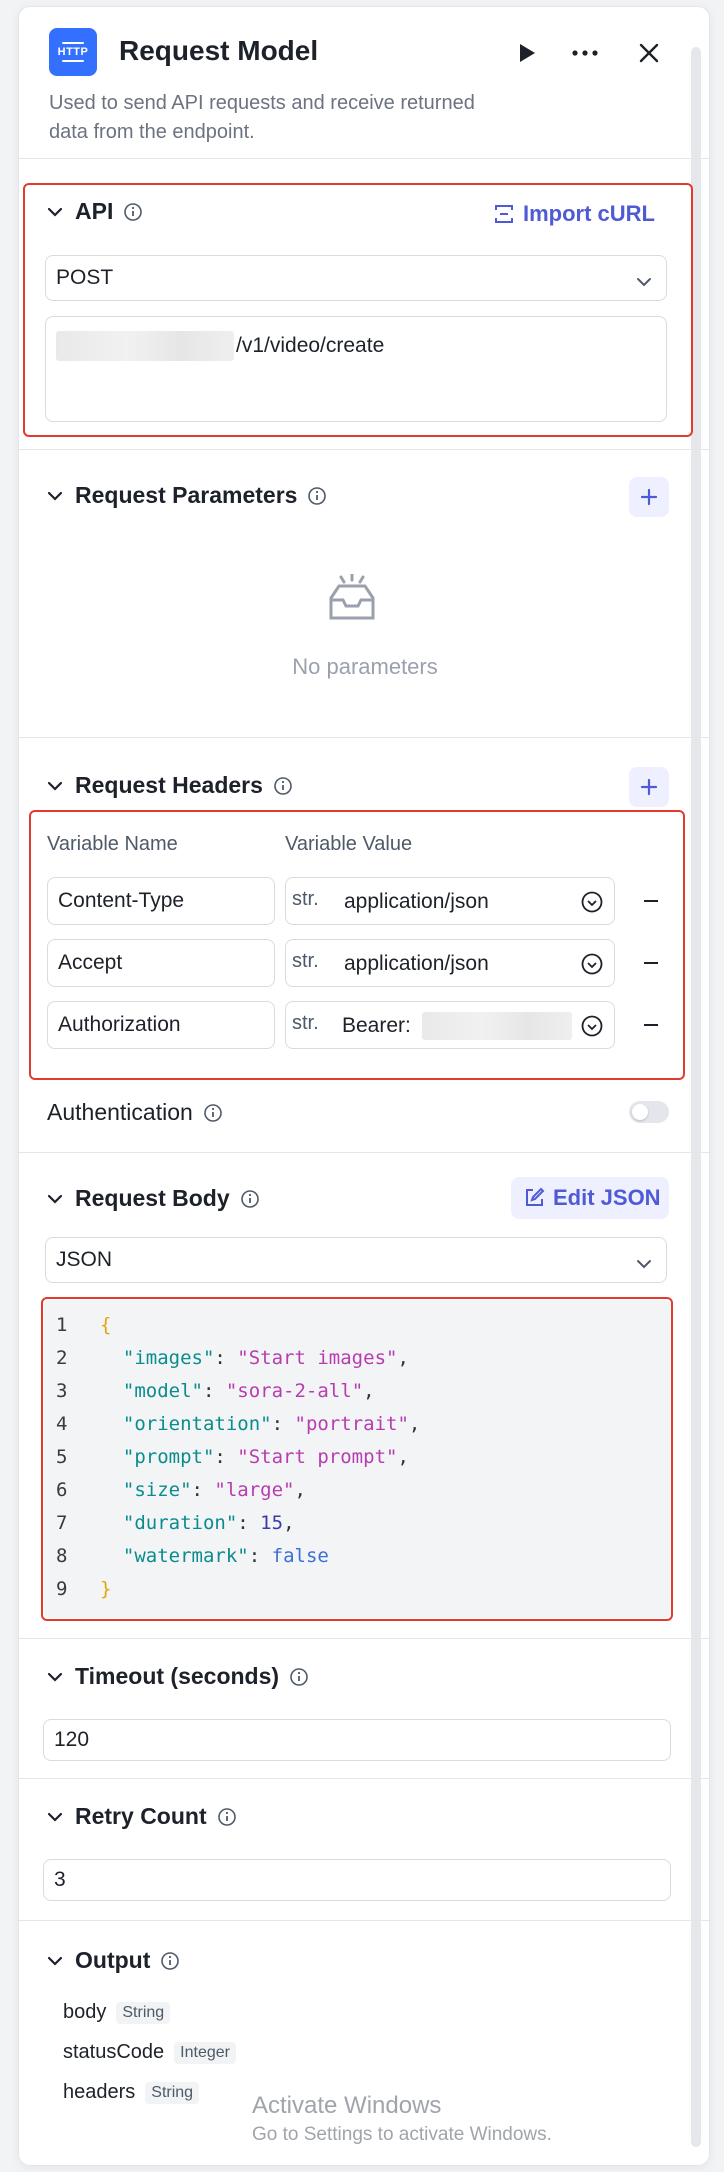  What do you see at coordinates (177, 1676) in the screenshot?
I see `timeout-title: Timeout (seconds)` at bounding box center [177, 1676].